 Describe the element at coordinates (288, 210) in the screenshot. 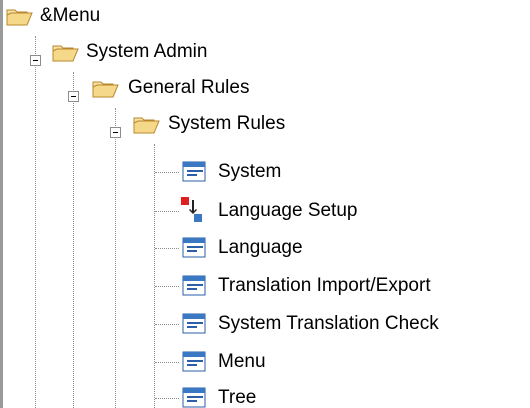

I see `tree-item-label: Language Setup` at that location.